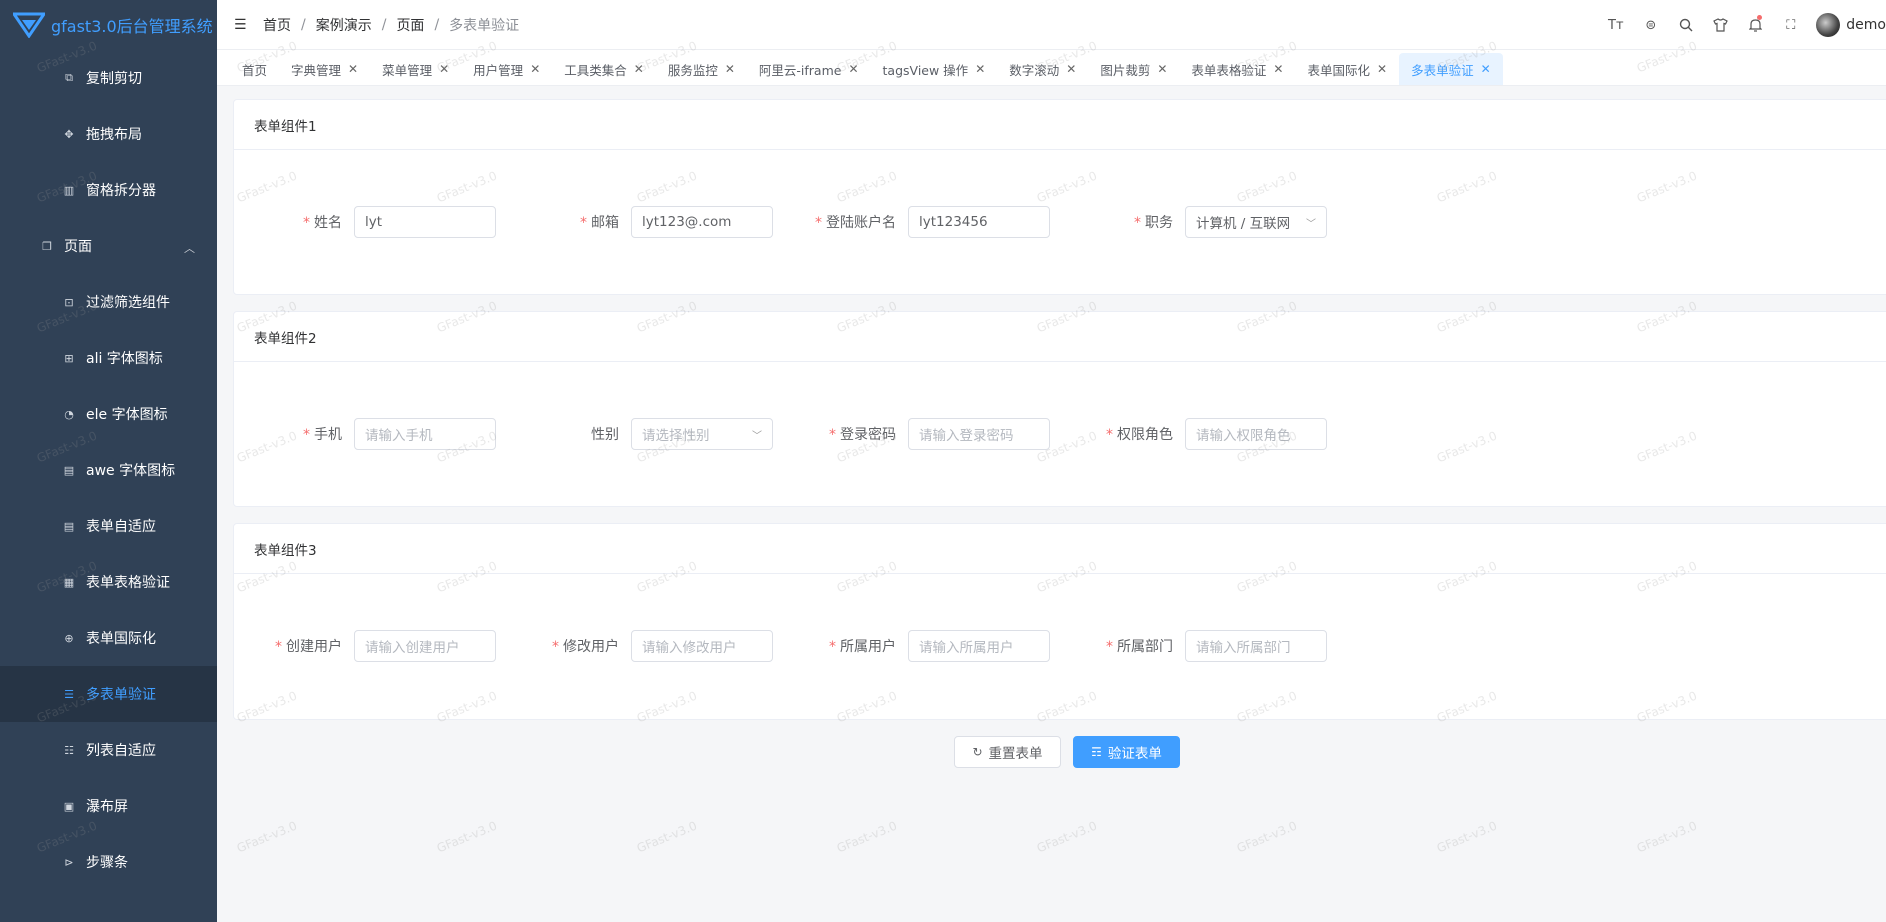 This screenshot has width=1886, height=922. What do you see at coordinates (131, 471) in the screenshot?
I see `sidebar-item-label: awe 字体图标` at bounding box center [131, 471].